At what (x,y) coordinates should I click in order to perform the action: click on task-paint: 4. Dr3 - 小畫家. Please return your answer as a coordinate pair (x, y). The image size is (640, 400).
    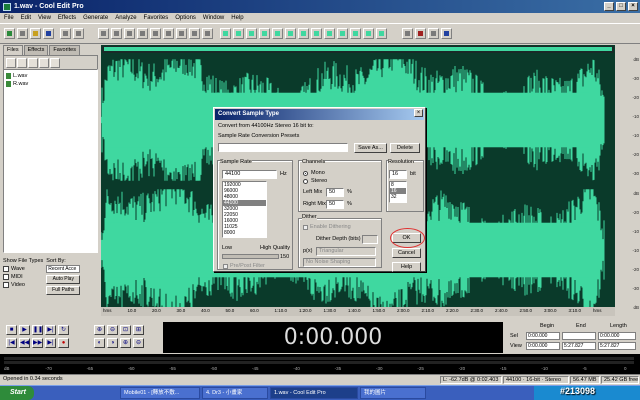
    Looking at the image, I should click on (235, 393).